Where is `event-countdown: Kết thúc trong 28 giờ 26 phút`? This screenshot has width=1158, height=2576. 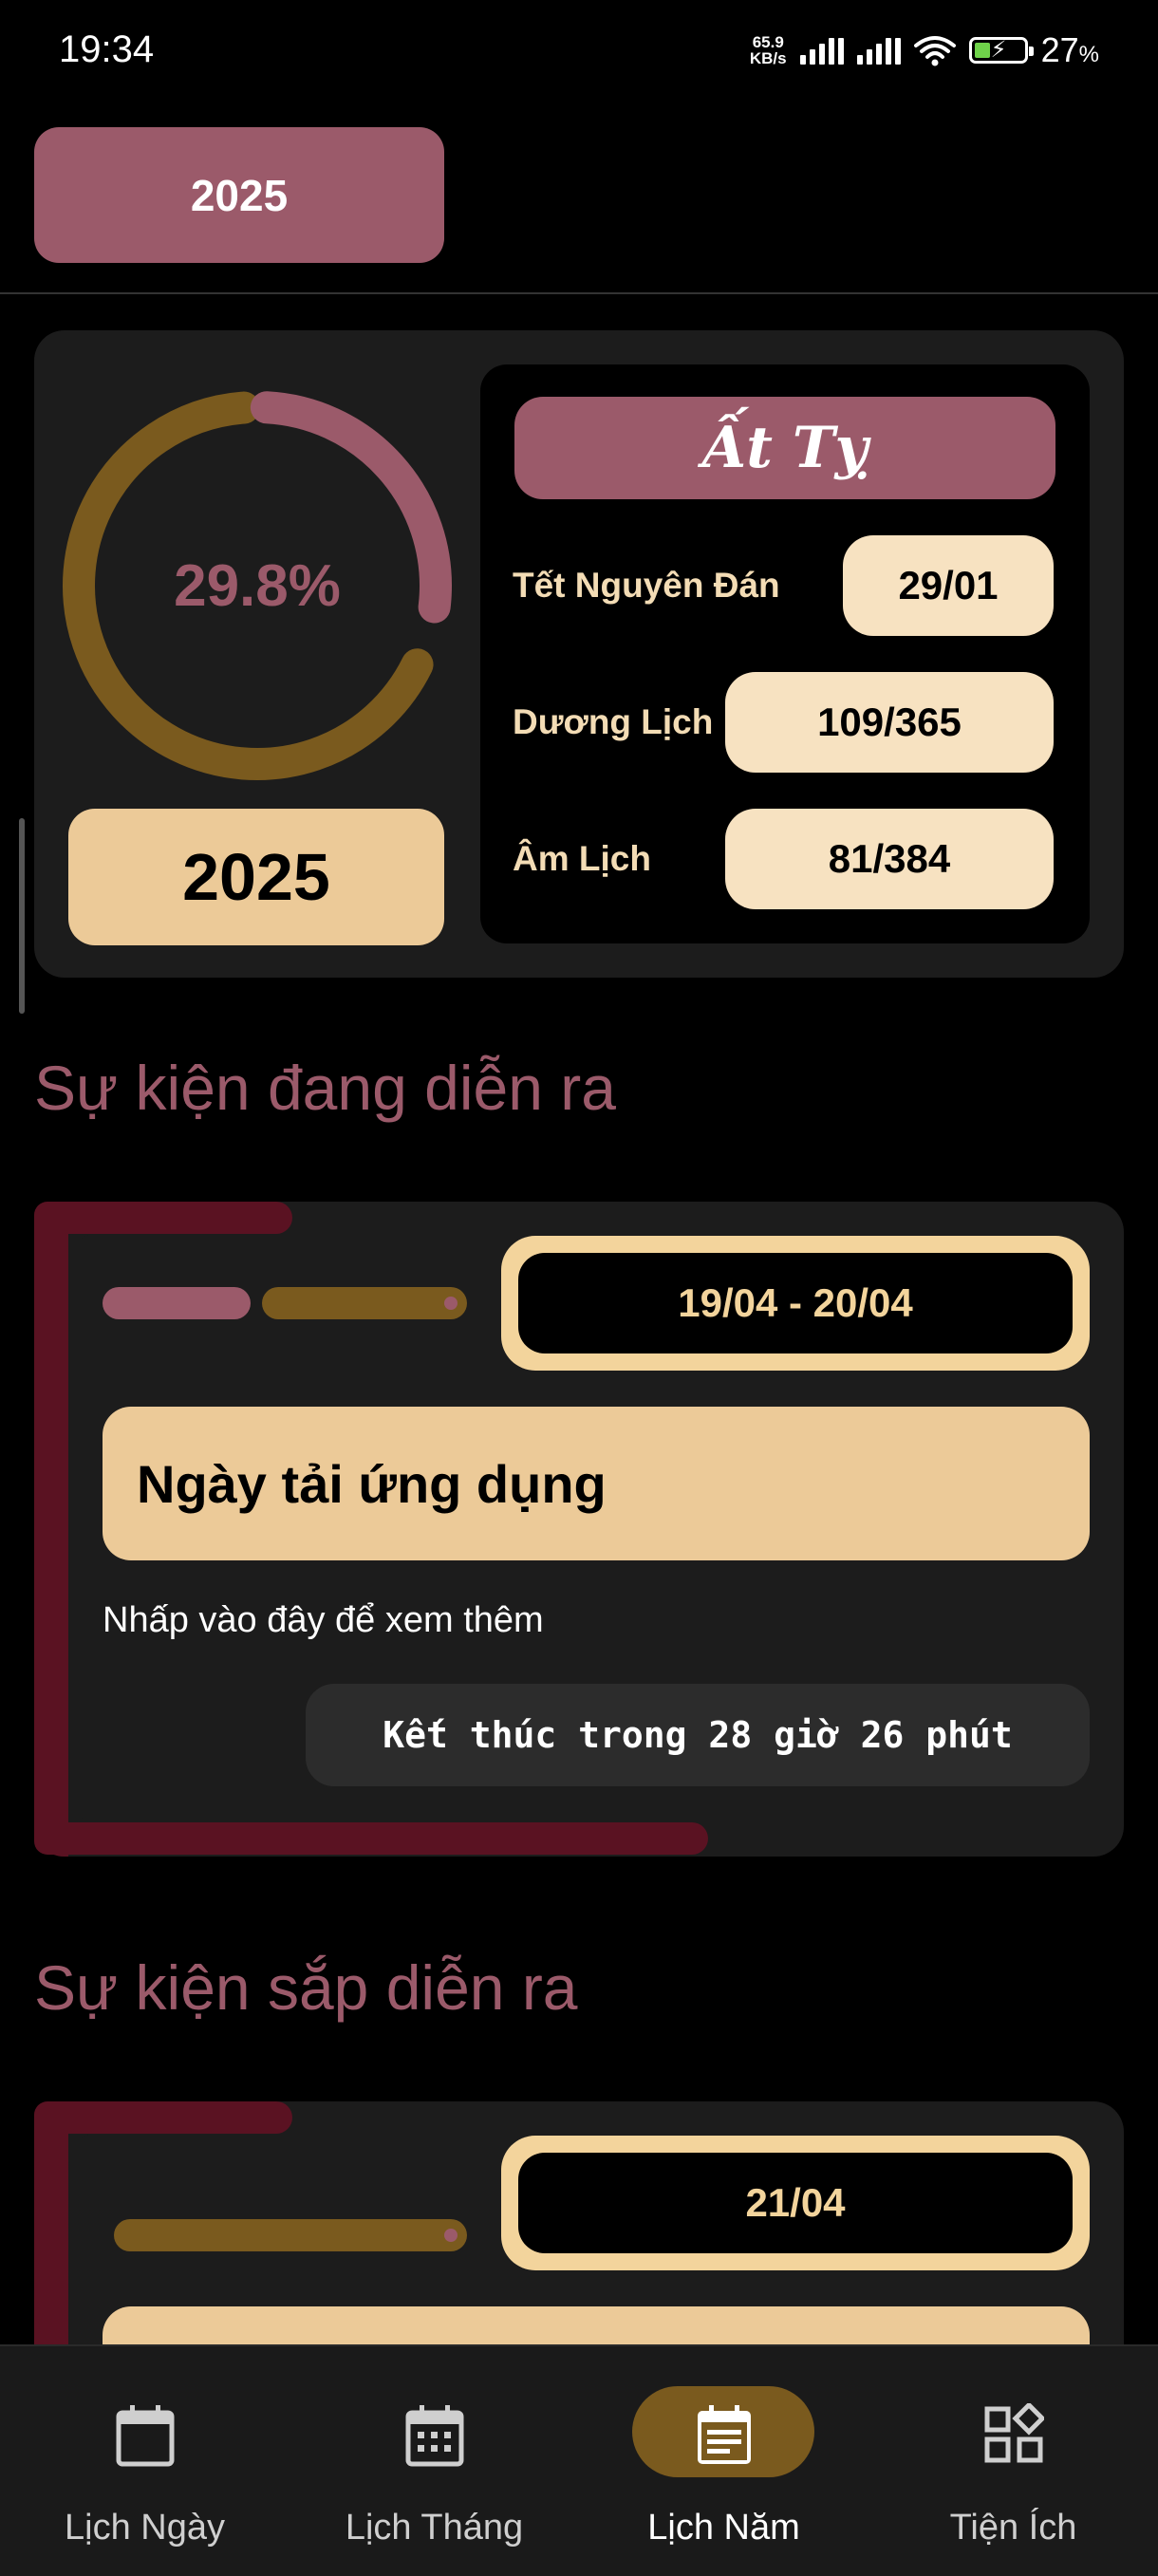 event-countdown: Kết thúc trong 28 giờ 26 phút is located at coordinates (698, 1735).